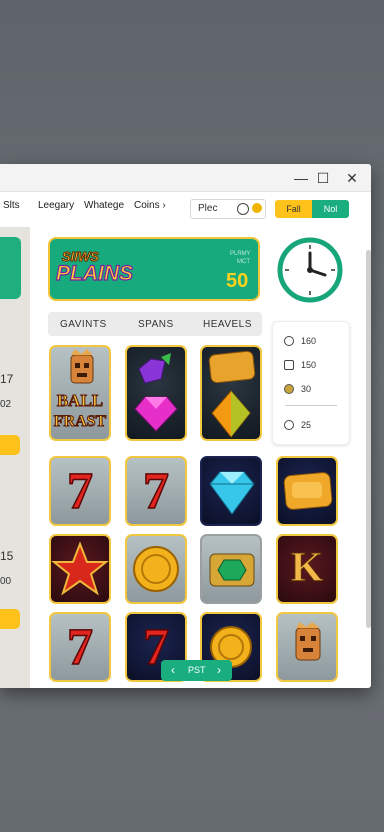  I want to click on star-icon, so click(80, 568).